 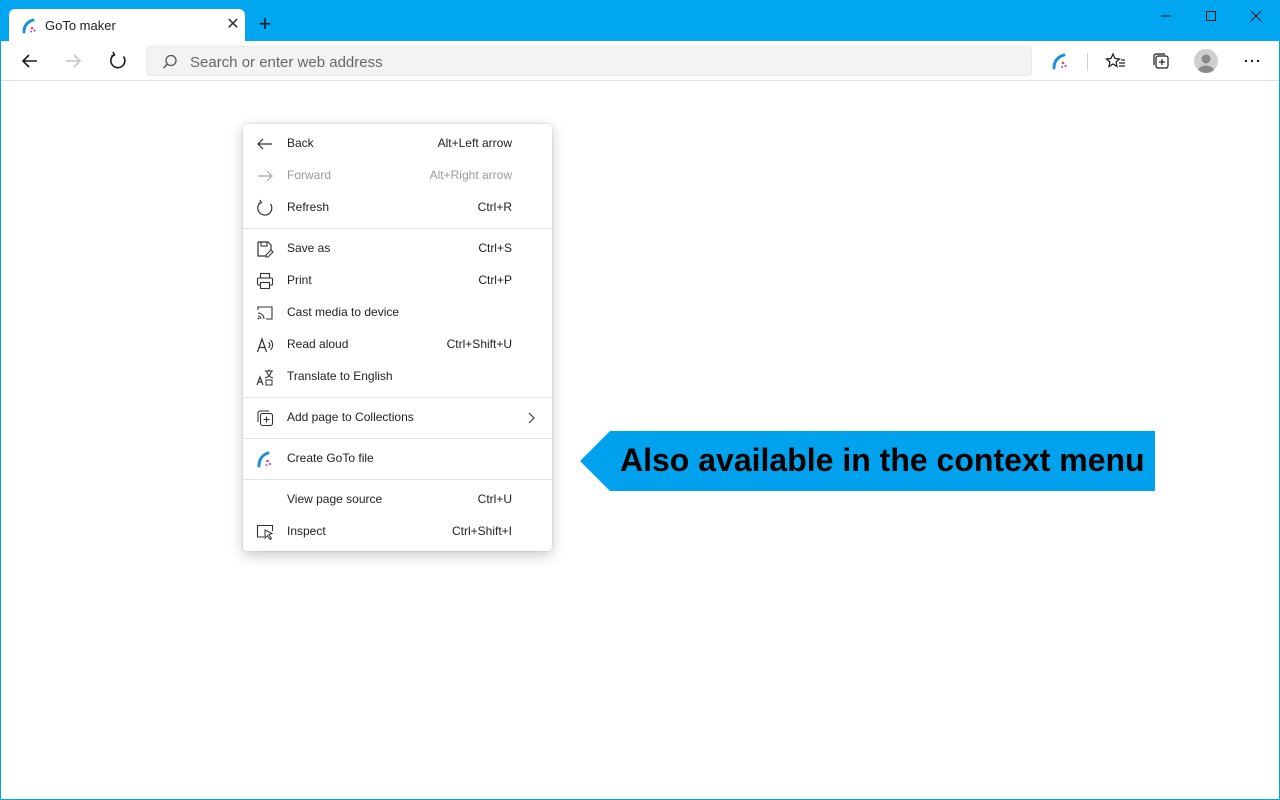 What do you see at coordinates (265, 532) in the screenshot?
I see `inspect-icon` at bounding box center [265, 532].